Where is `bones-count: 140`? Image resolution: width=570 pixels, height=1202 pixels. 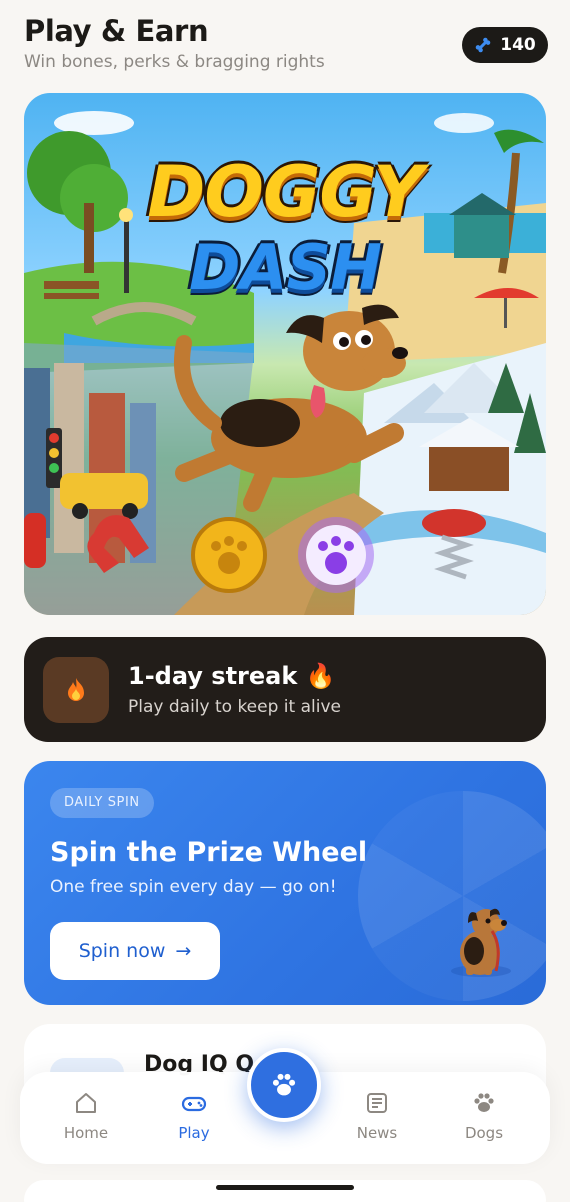
bones-count: 140 is located at coordinates (518, 45).